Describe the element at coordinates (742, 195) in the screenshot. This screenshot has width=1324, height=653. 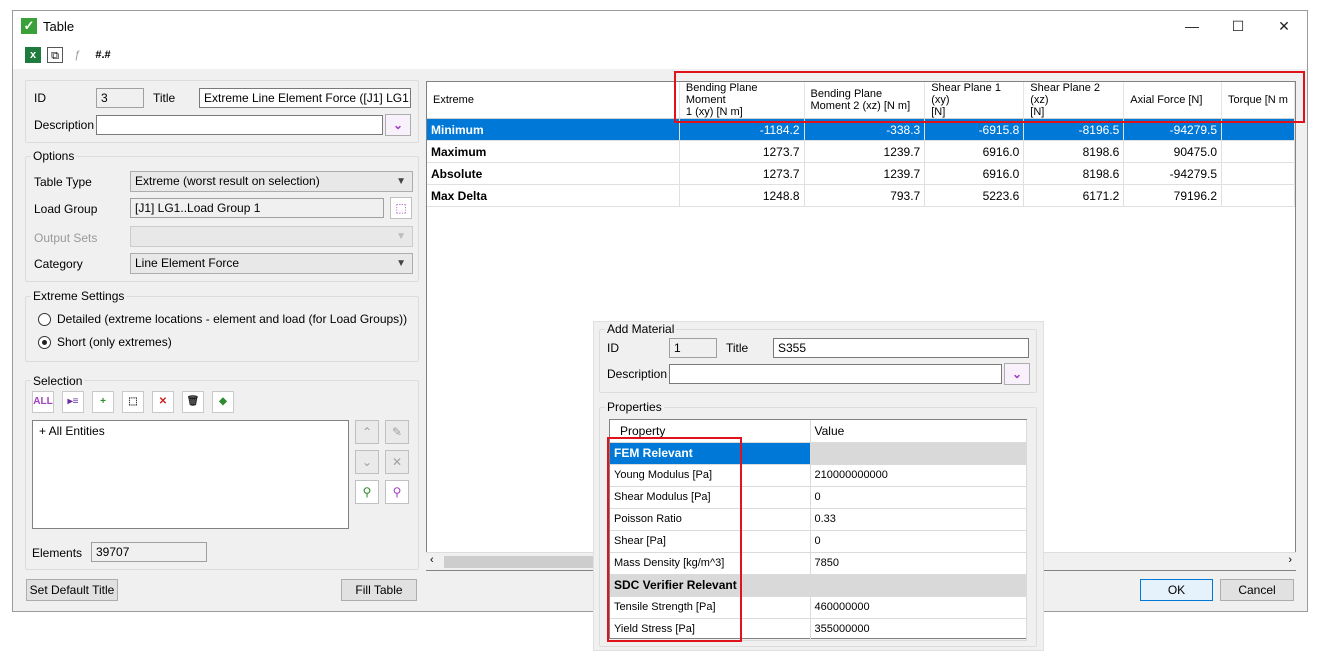
I see `cell: 1248.8` at that location.